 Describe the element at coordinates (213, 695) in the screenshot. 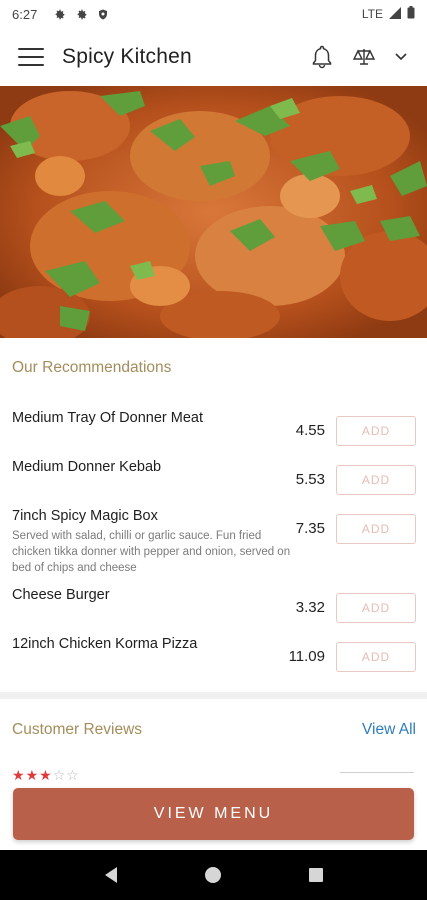

I see `section-divider` at that location.